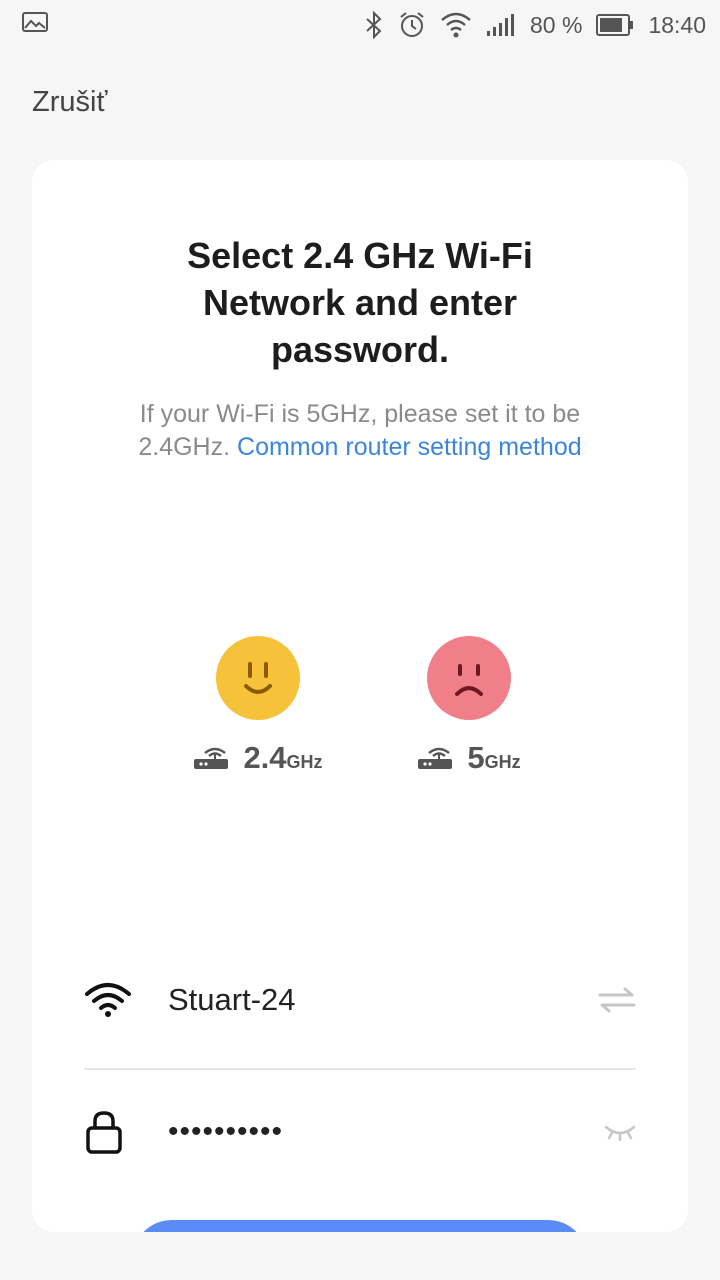 The height and width of the screenshot is (1280, 720). I want to click on wifi-password-row: ••••••••••, so click(360, 1132).